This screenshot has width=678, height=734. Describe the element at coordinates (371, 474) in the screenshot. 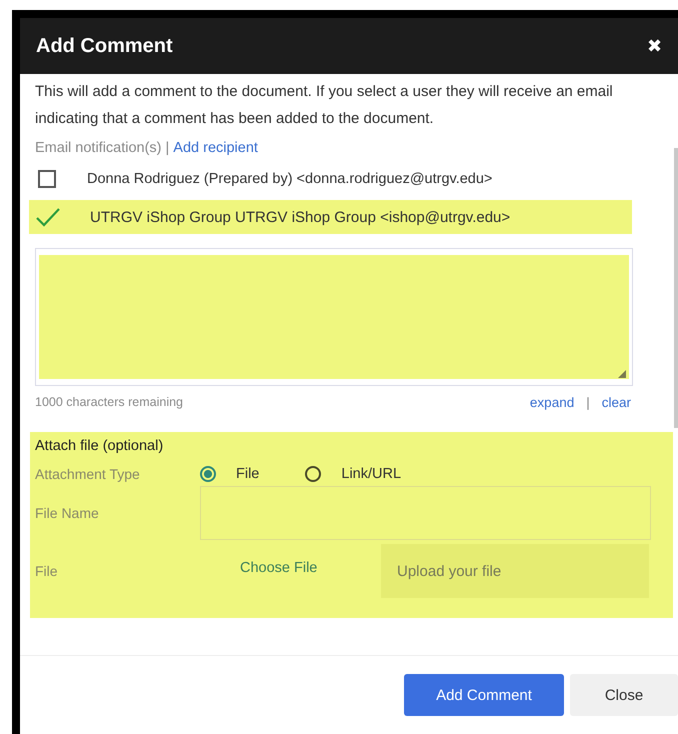

I see `radio-label: Link/URL` at that location.